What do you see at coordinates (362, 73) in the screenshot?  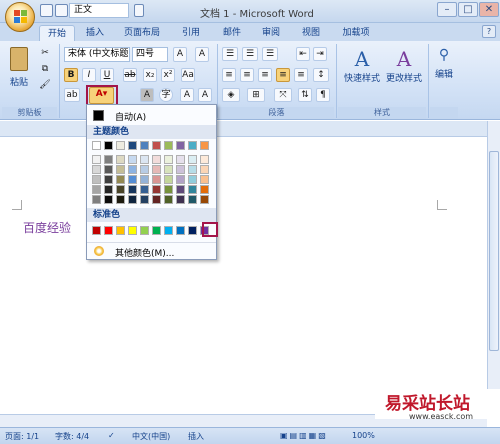 I see `quick-styles-button: A 快速样式` at bounding box center [362, 73].